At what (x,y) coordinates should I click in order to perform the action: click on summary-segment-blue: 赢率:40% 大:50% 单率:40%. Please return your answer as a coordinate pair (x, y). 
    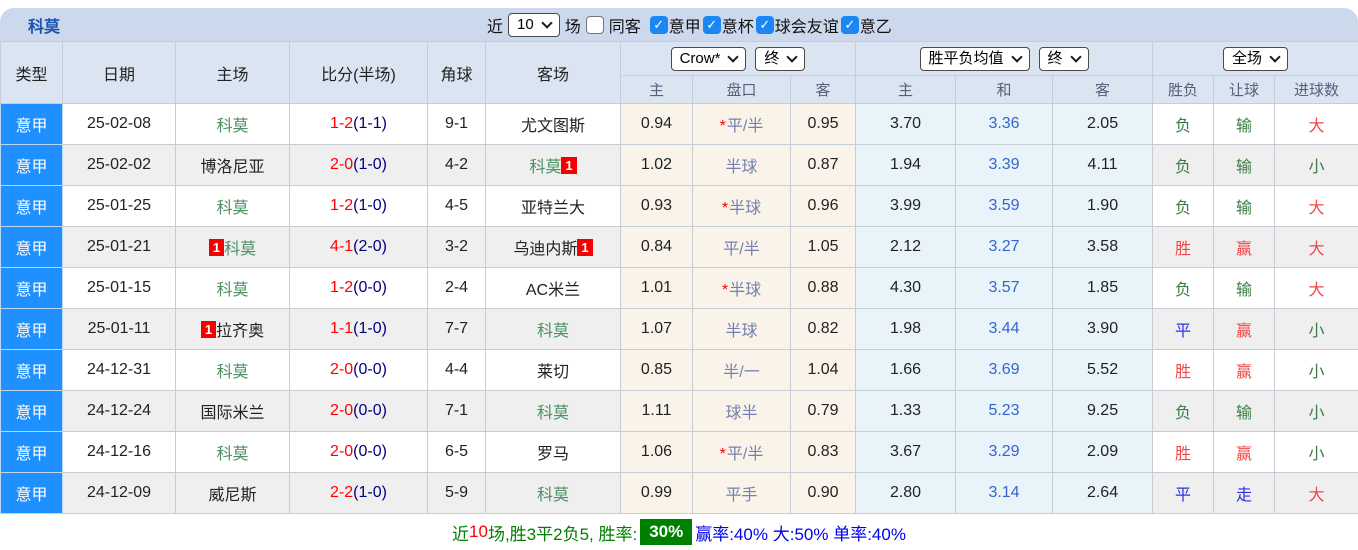
    Looking at the image, I should click on (800, 532).